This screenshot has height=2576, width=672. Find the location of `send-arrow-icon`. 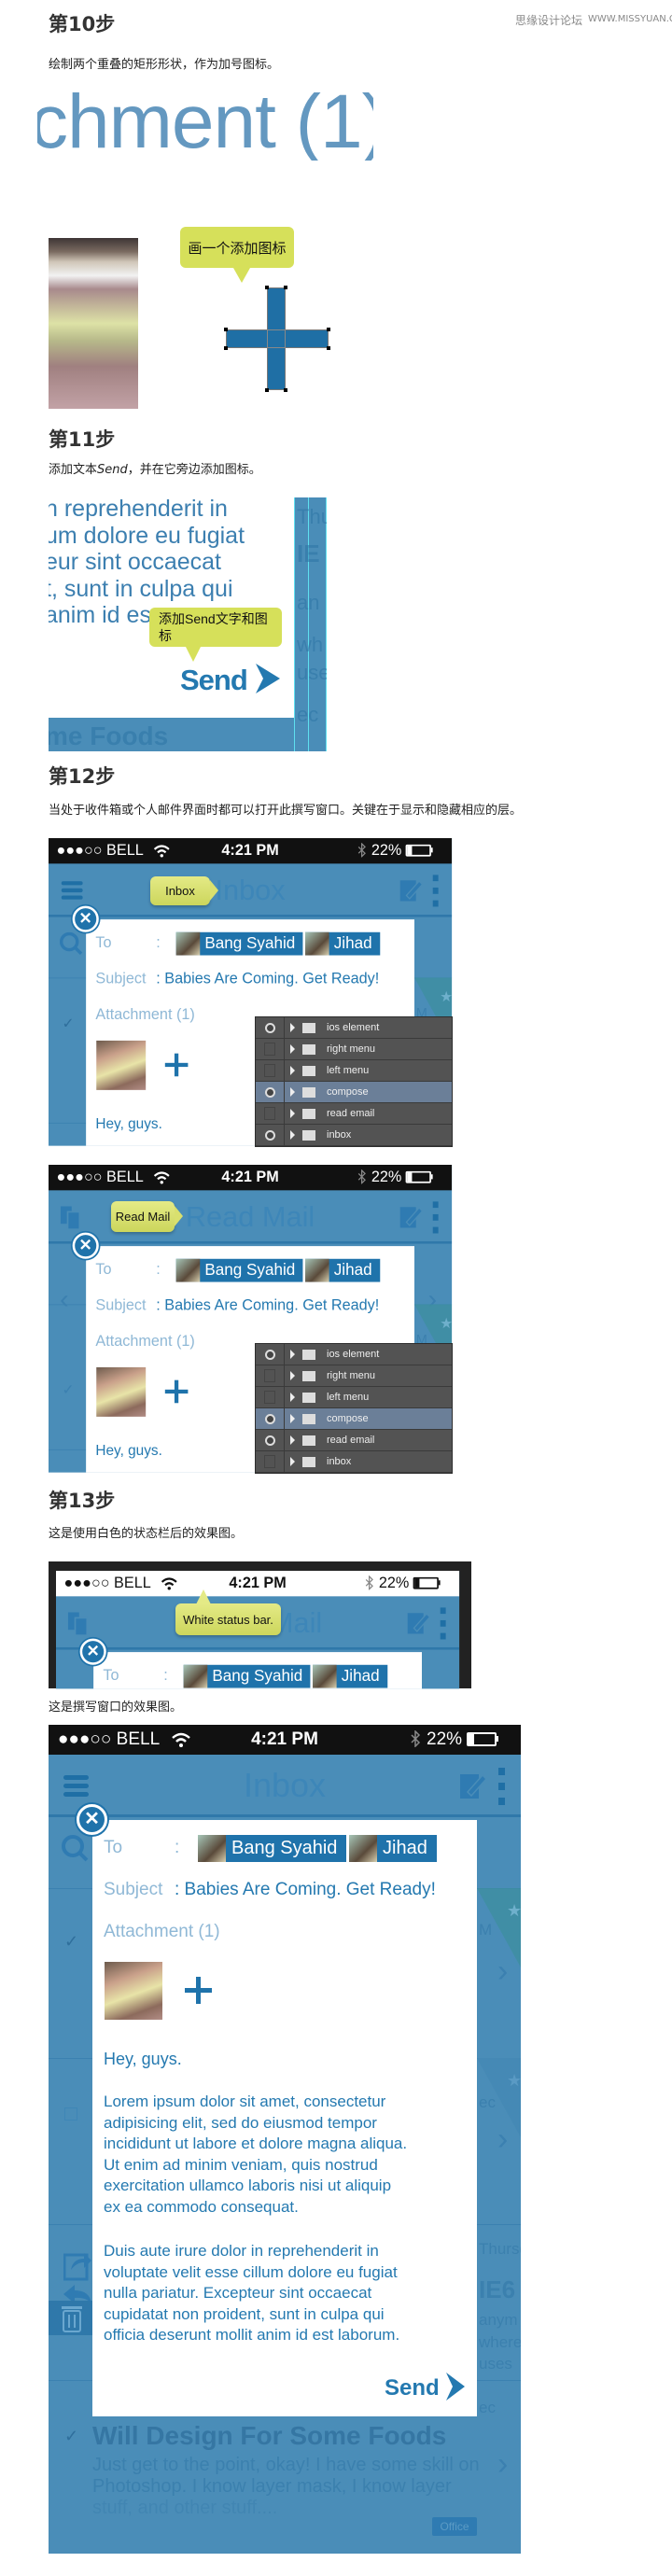

send-arrow-icon is located at coordinates (454, 2389).